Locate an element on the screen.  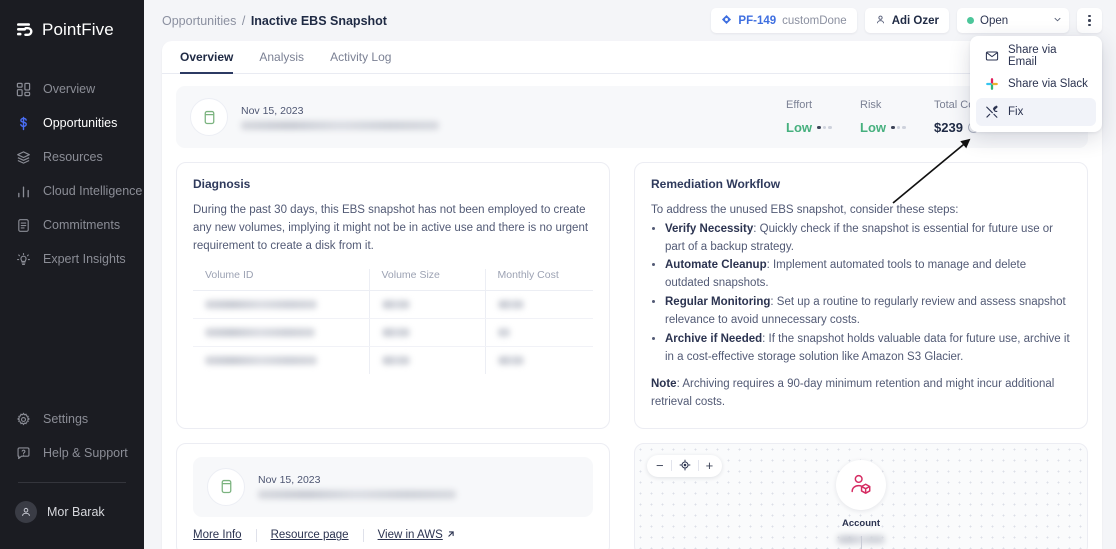
sidebar-item-expert-insights: Expert Insights is located at coordinates (72, 259).